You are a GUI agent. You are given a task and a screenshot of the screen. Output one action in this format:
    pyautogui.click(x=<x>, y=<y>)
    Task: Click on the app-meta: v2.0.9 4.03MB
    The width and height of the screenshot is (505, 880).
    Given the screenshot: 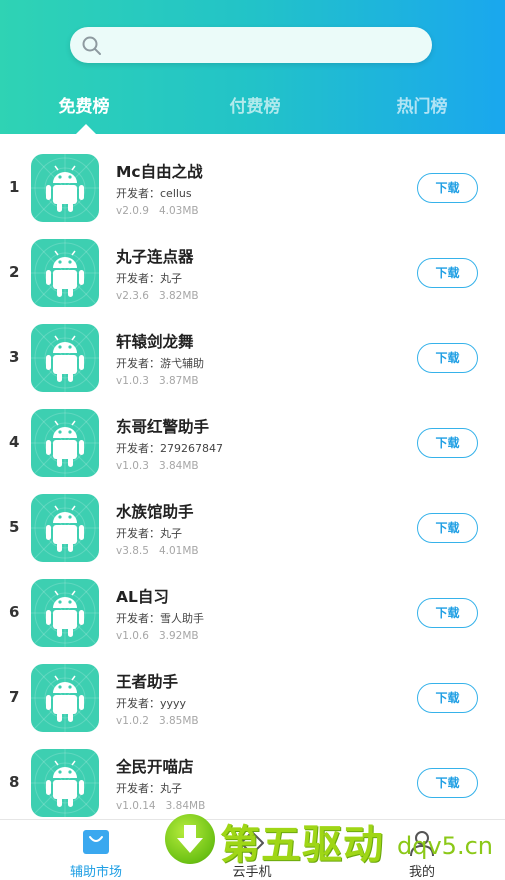 What is the action you would take?
    pyautogui.click(x=157, y=211)
    